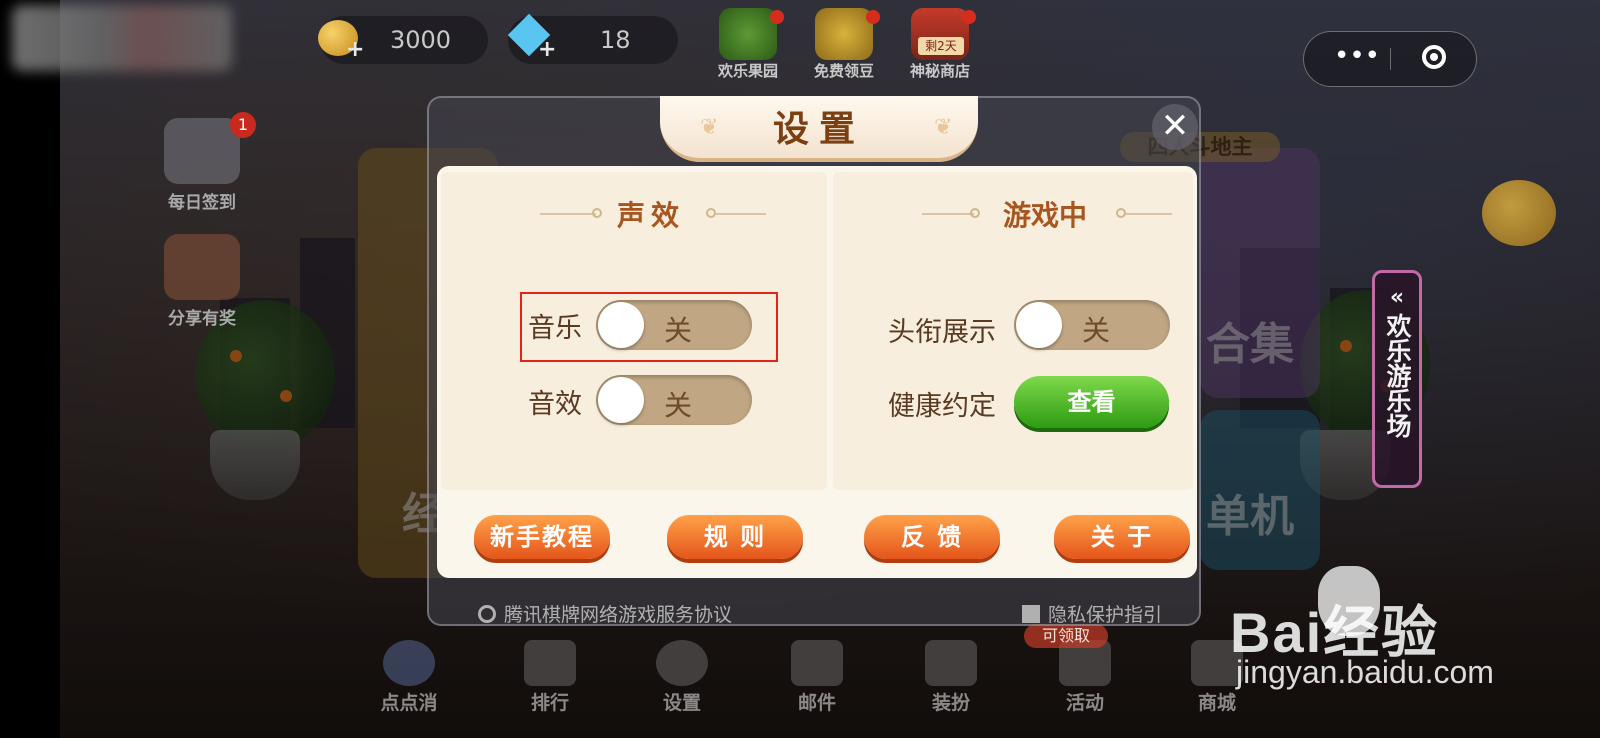  What do you see at coordinates (735, 537) in the screenshot?
I see `rules-button: 规 则` at bounding box center [735, 537].